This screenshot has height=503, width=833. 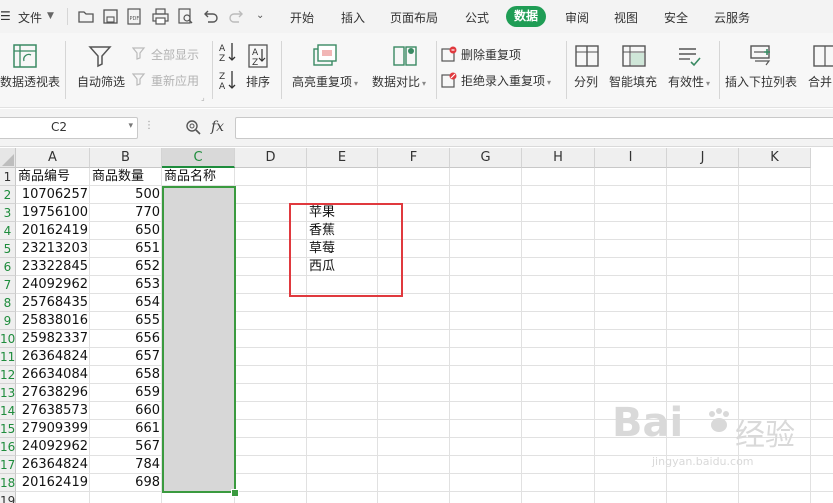 I want to click on quantity-cell: 784, so click(x=126, y=465).